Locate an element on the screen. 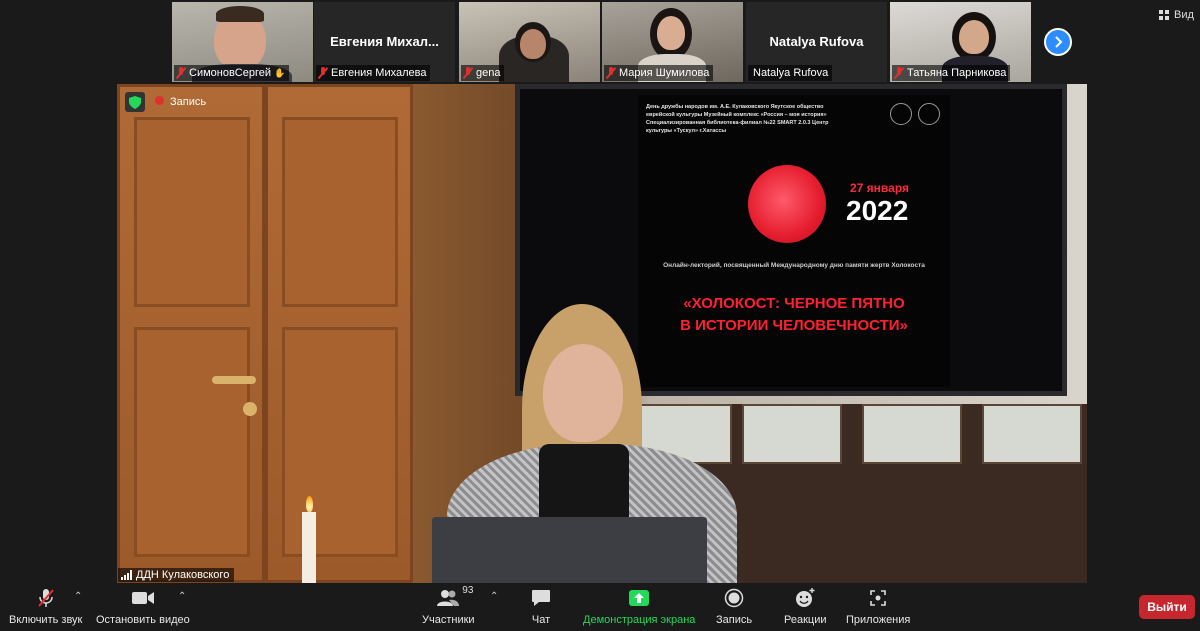 This screenshot has height=631, width=1200. door-handle is located at coordinates (234, 380).